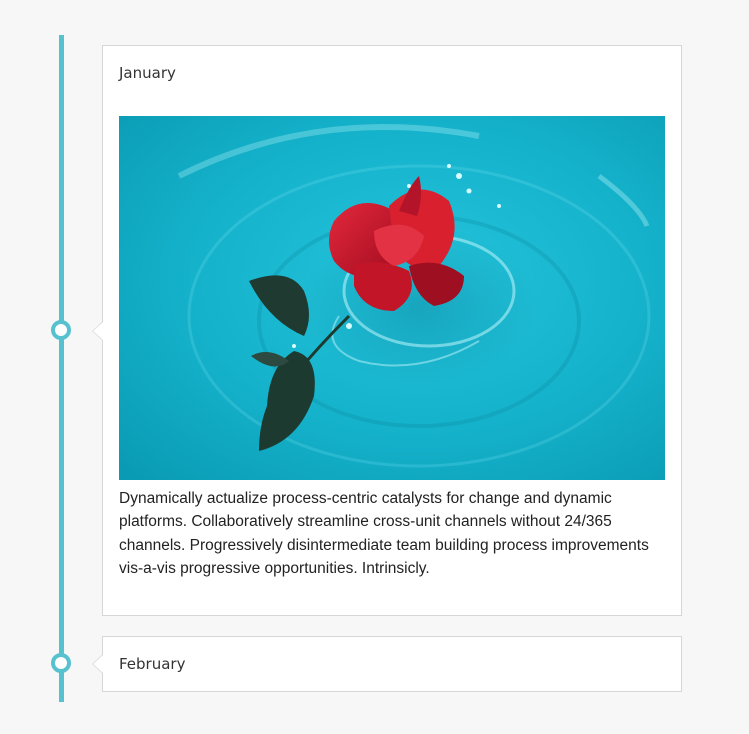  I want to click on timeline-card-february: February, so click(387, 664).